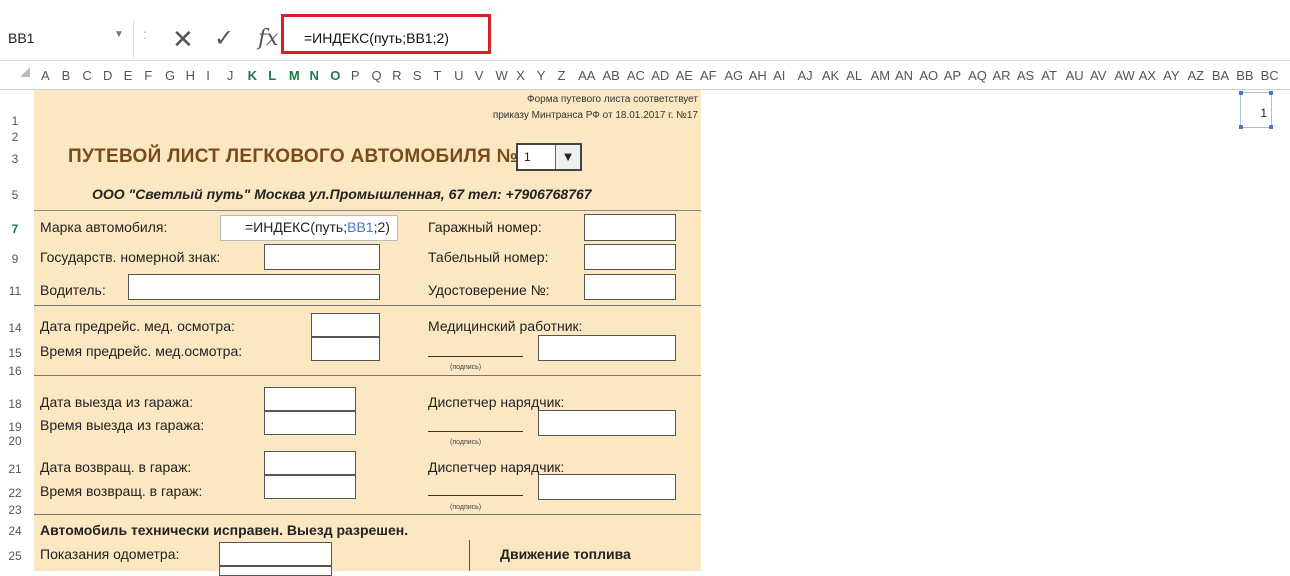 This screenshot has height=576, width=1290. I want to click on odometer-field, so click(275, 554).